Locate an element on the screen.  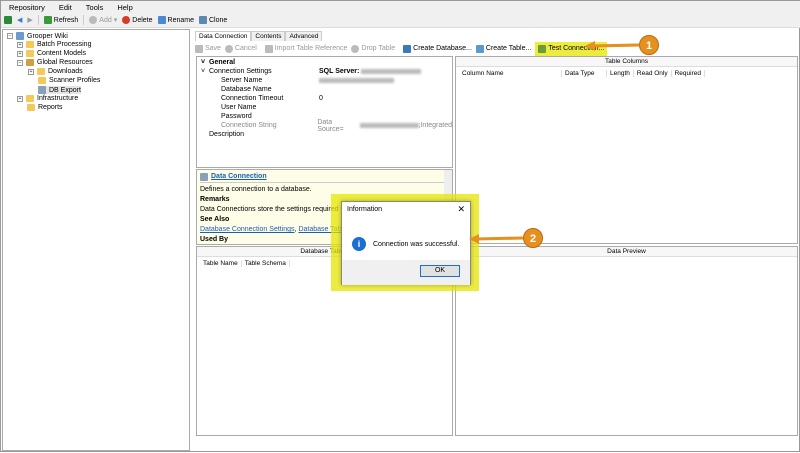
callout-2: 2 is located at coordinates (533, 238).